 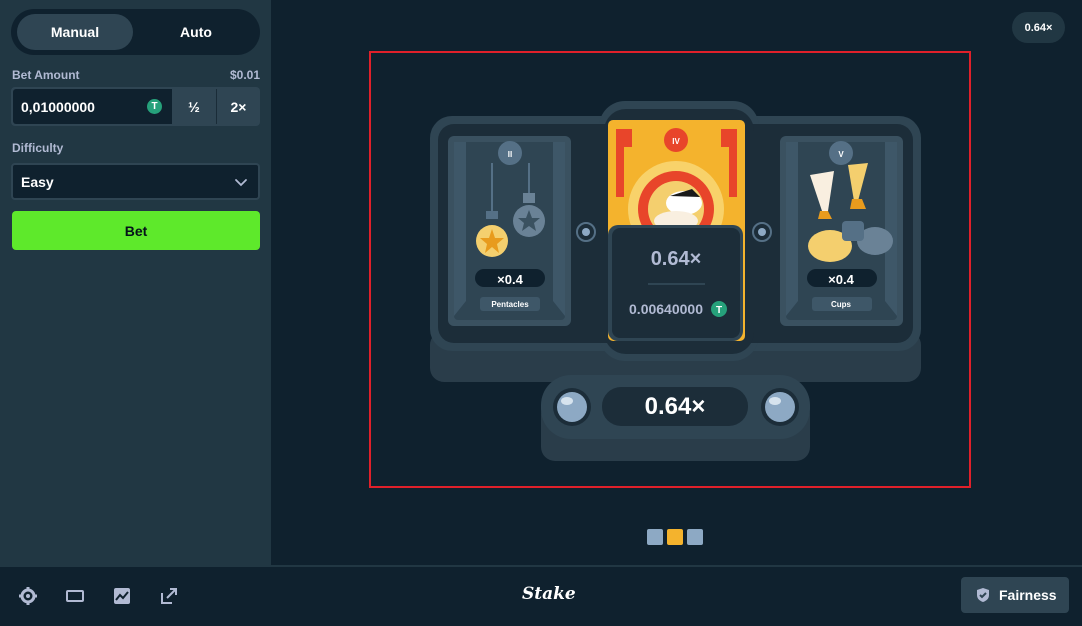 I want to click on footer: Stake Fairness, so click(x=541, y=595).